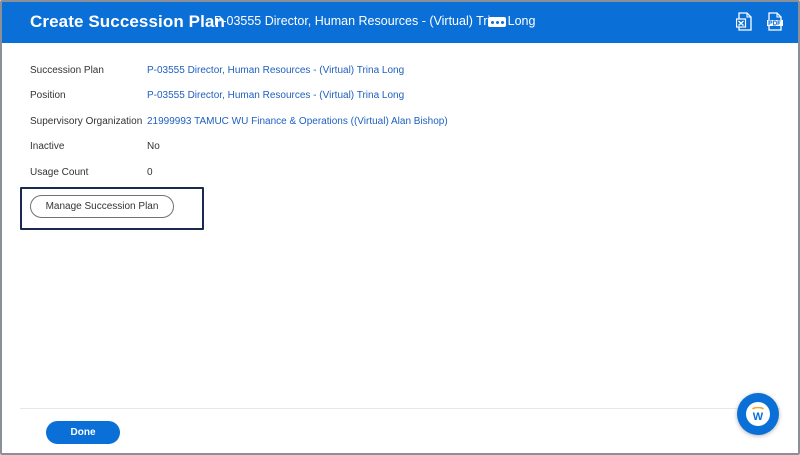  Describe the element at coordinates (775, 21) in the screenshot. I see `export-pdf-icon` at that location.